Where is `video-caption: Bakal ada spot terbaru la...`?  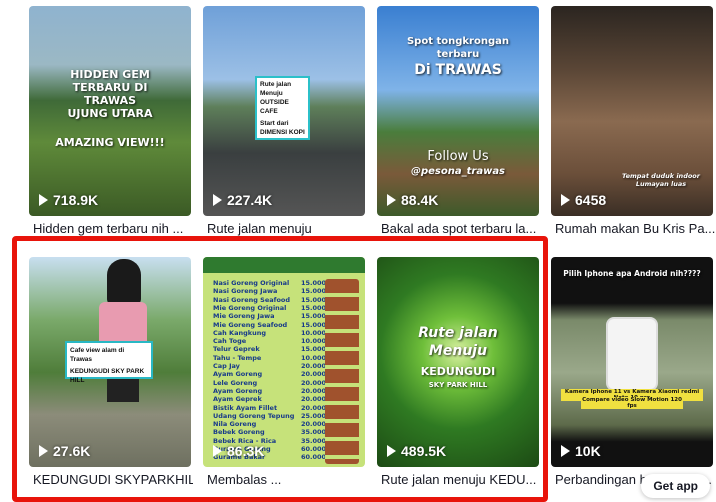
video-caption: Bakal ada spot terbaru la... is located at coordinates (461, 228).